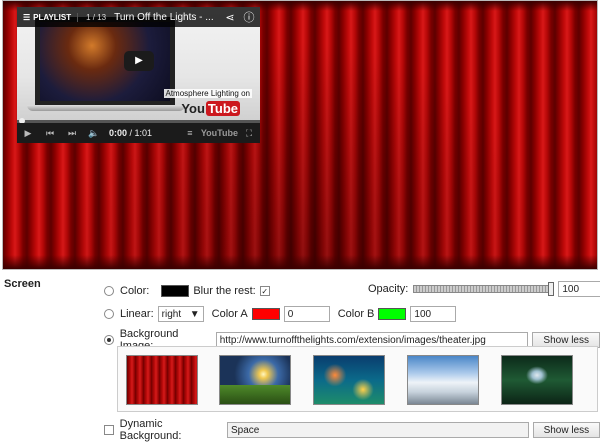  What do you see at coordinates (229, 314) in the screenshot?
I see `color-a-label: Color A` at bounding box center [229, 314].